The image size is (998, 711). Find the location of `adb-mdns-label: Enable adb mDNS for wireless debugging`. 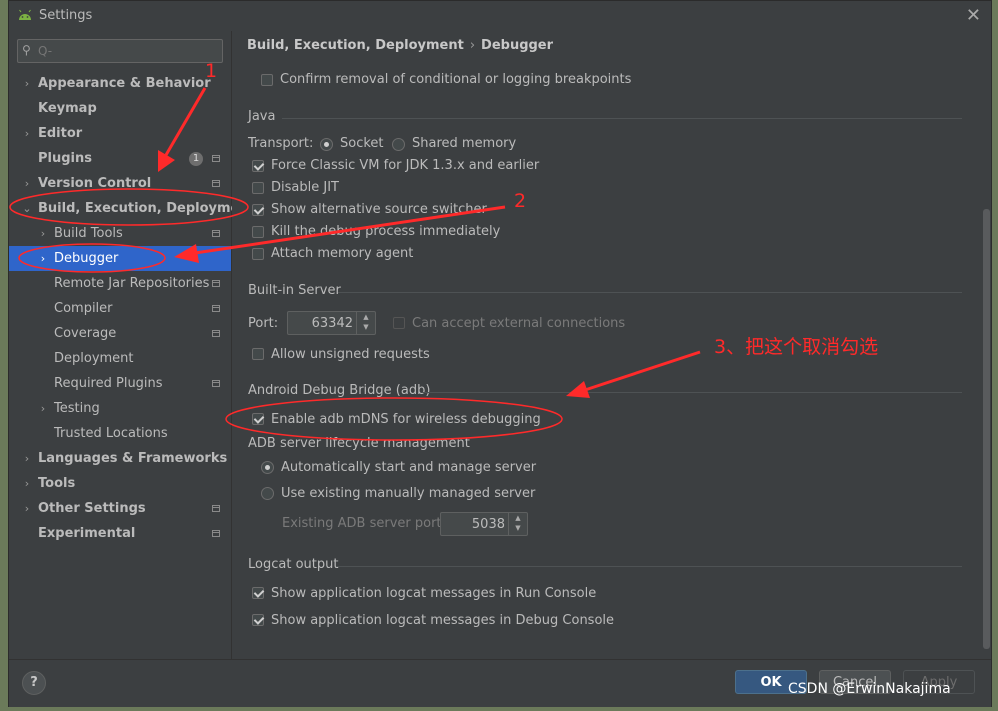

adb-mdns-label: Enable adb mDNS for wireless debugging is located at coordinates (406, 419).